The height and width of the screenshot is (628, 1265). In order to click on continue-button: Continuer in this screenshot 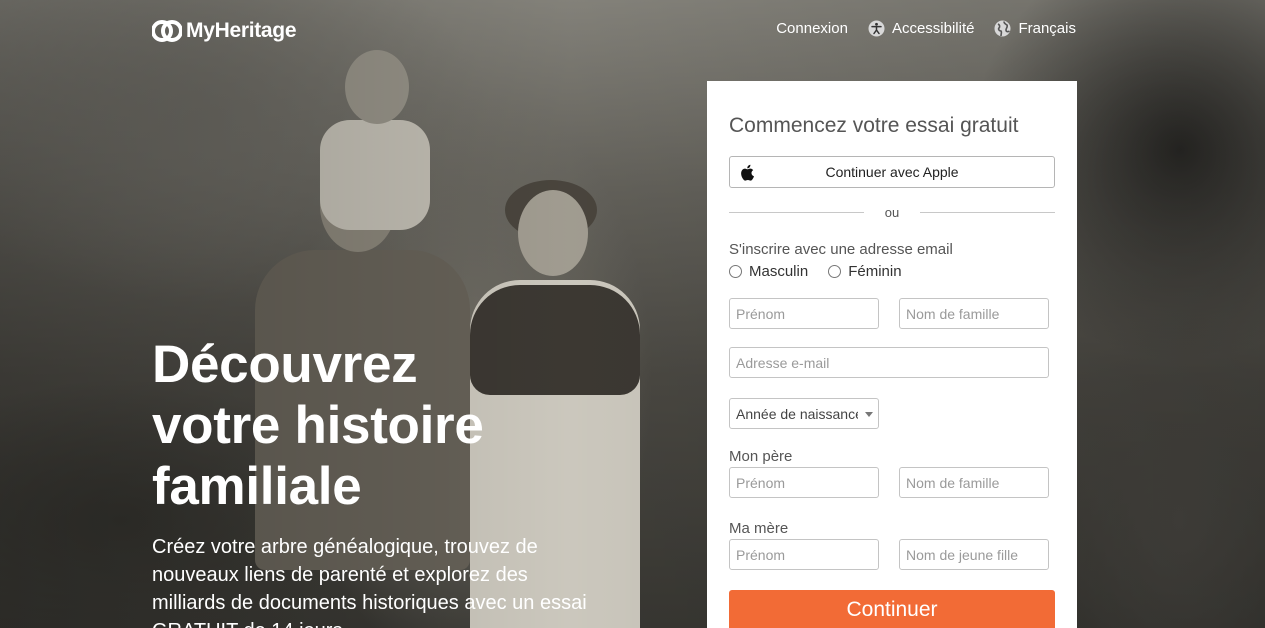, I will do `click(892, 609)`.